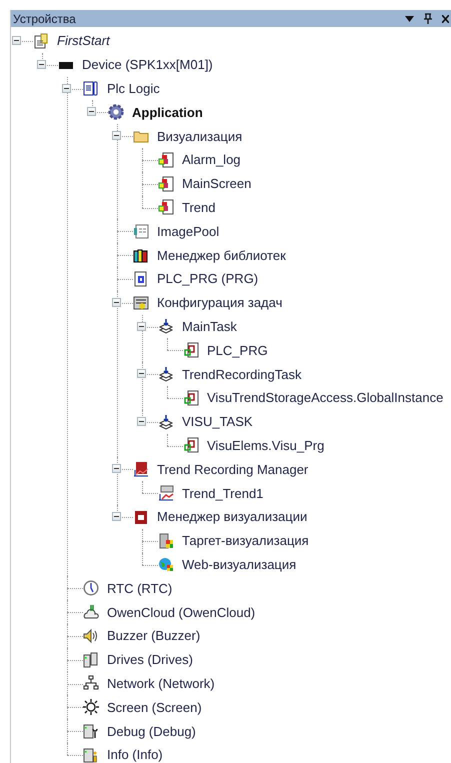  What do you see at coordinates (91, 612) in the screenshot?
I see `cloud-icon` at bounding box center [91, 612].